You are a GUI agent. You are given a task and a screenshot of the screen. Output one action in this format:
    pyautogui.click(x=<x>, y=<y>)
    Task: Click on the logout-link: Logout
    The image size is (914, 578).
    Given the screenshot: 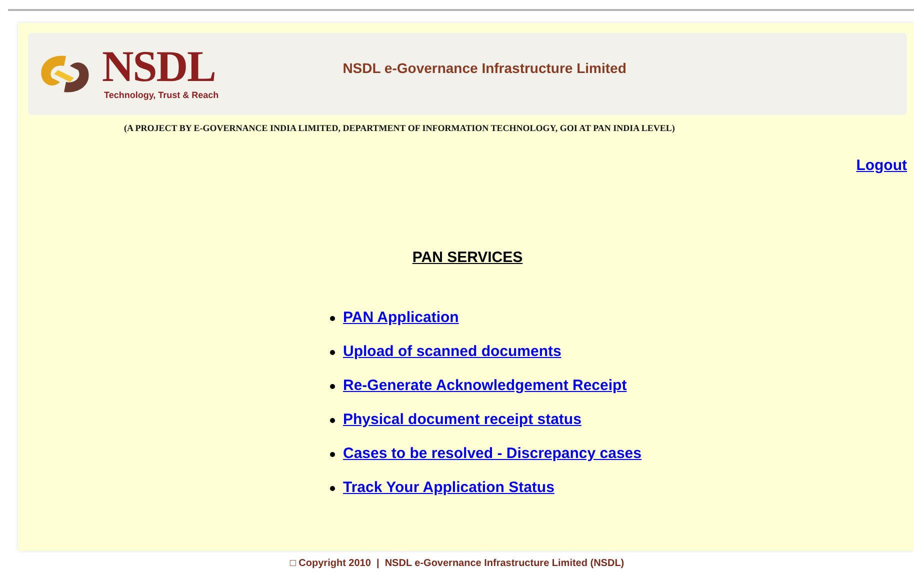 What is the action you would take?
    pyautogui.click(x=881, y=166)
    